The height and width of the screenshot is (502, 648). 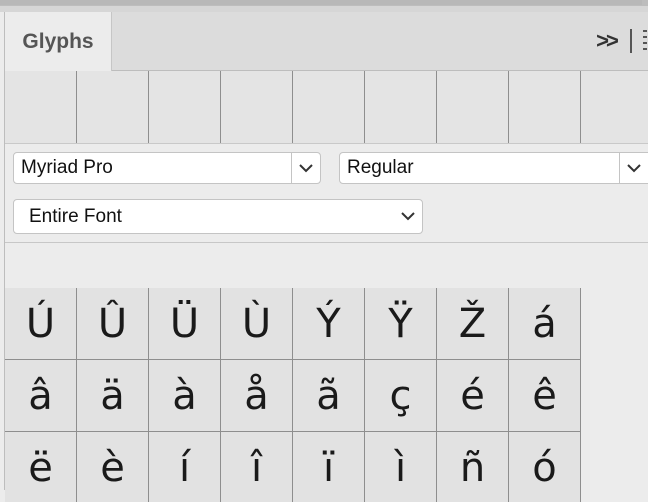 I want to click on glyph-cell: é, so click(x=473, y=396).